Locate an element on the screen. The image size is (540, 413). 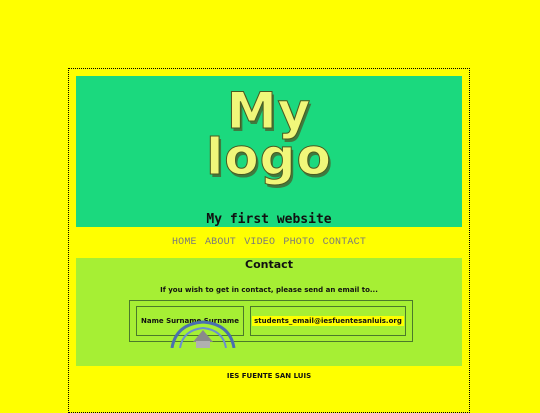
contact-heading: Contact is located at coordinates (269, 264).